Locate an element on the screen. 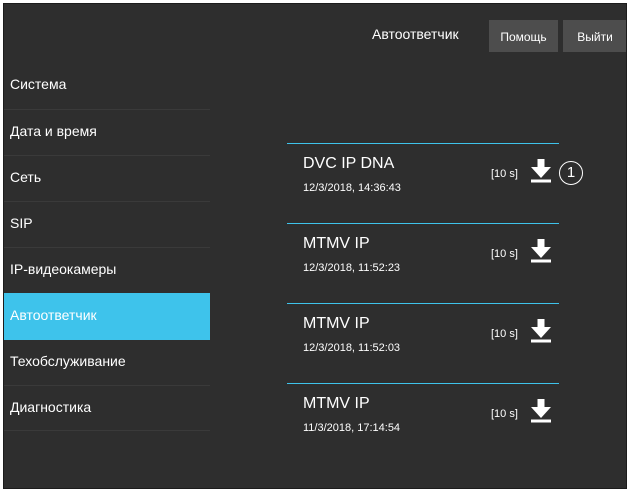 This screenshot has height=492, width=630. message-timestamp: 12/3/2018, 11:52:23 is located at coordinates (352, 268).